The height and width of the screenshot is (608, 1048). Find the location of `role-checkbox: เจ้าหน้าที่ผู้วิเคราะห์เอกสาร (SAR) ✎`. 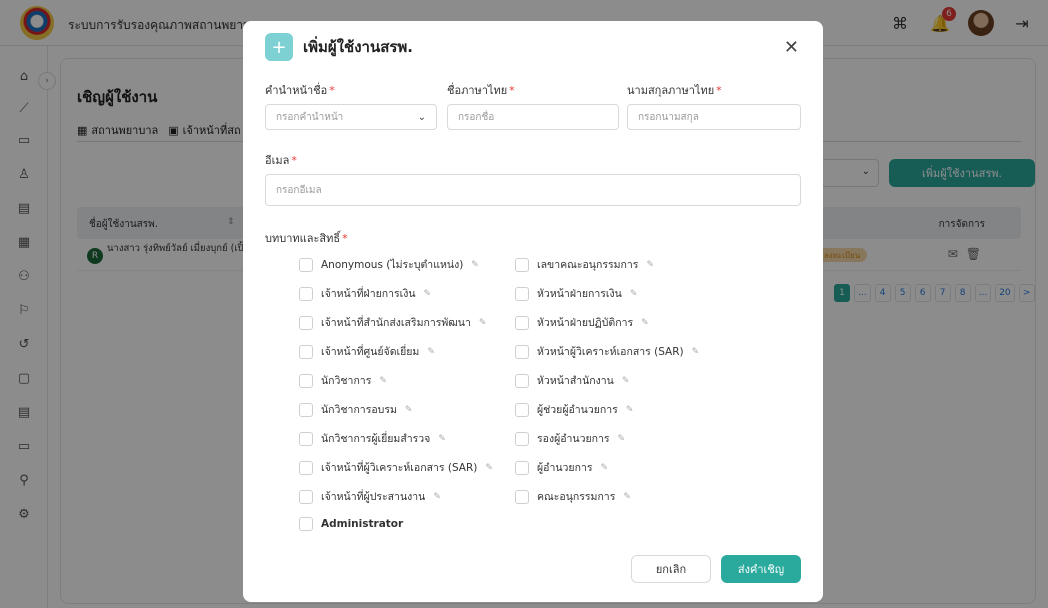

role-checkbox: เจ้าหน้าที่ผู้วิเคราะห์เอกสาร (SAR) ✎ is located at coordinates (396, 467).